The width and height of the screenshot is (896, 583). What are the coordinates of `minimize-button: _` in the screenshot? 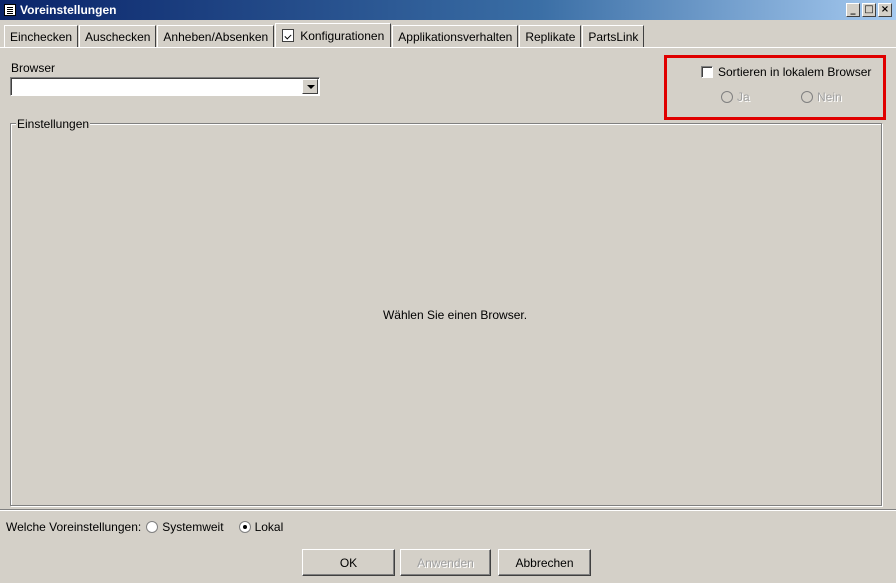 It's located at (853, 10).